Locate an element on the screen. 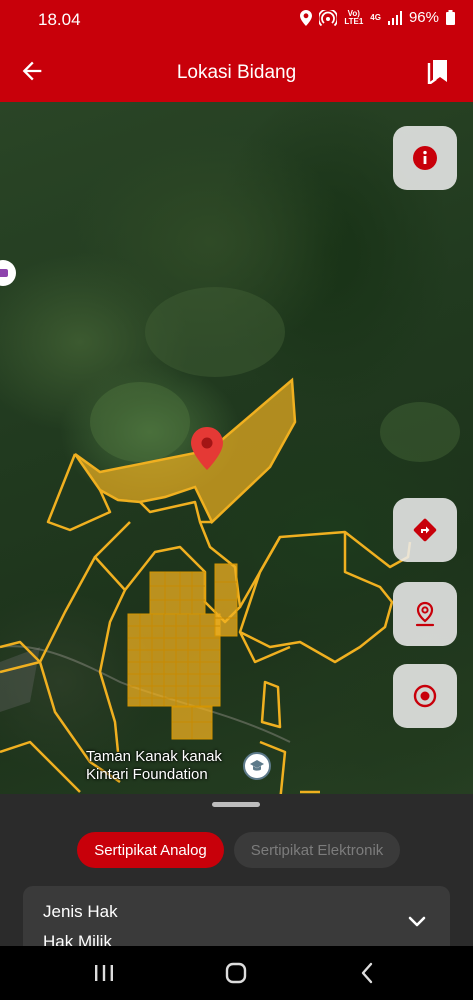 This screenshot has height=1000, width=473. network-gen-indicator: 4G is located at coordinates (375, 17).